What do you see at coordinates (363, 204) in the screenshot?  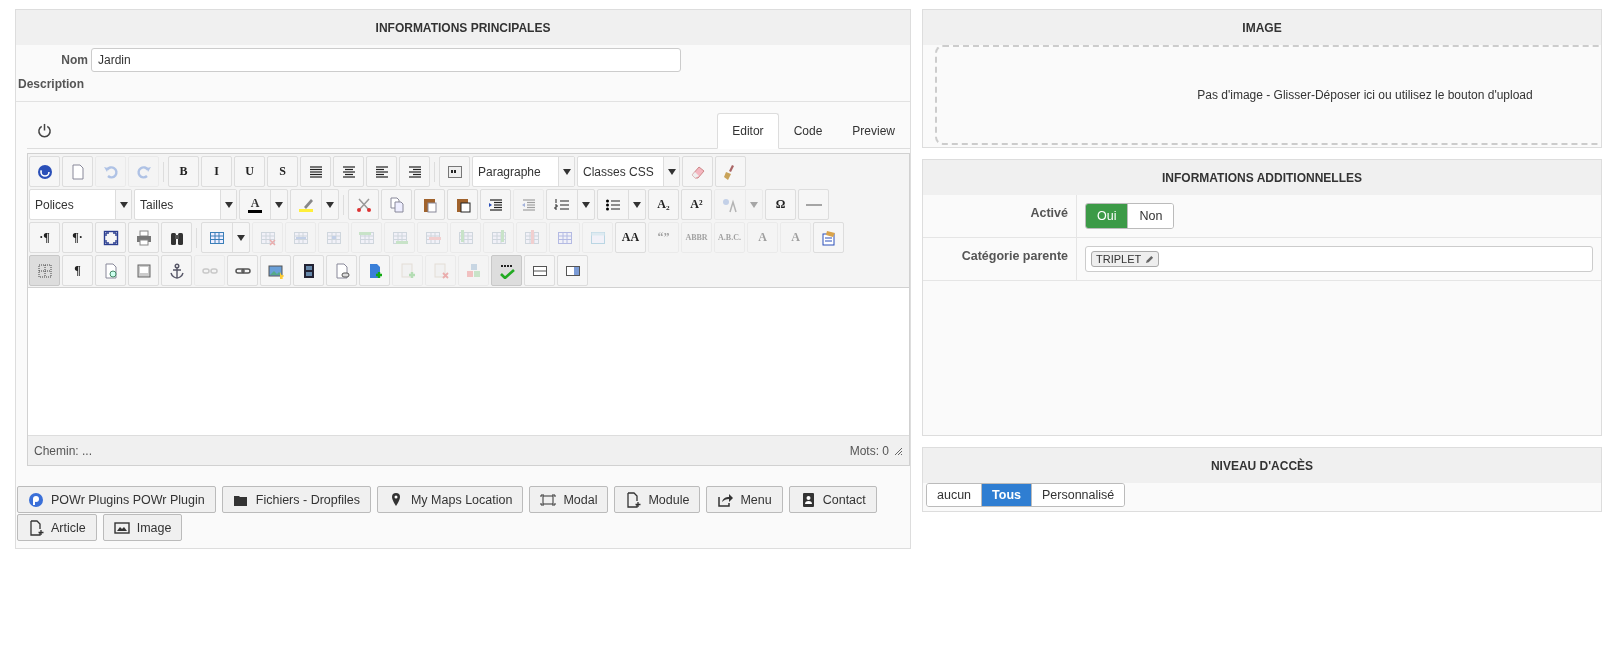 I see `scissors-icon` at bounding box center [363, 204].